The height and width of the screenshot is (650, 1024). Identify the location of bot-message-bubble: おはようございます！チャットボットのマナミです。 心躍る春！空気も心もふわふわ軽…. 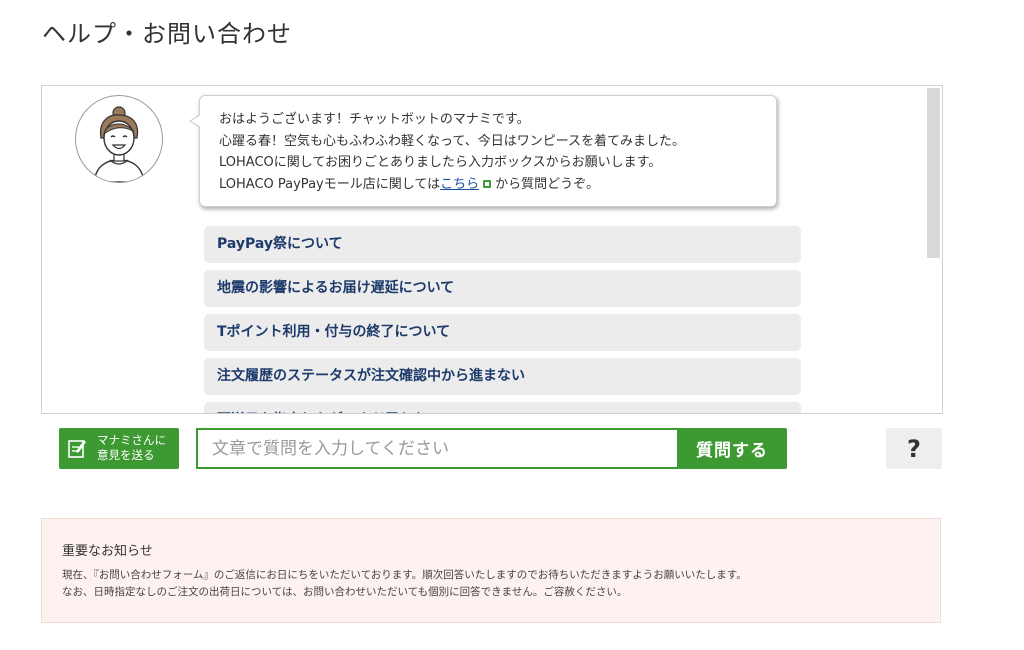
(483, 151).